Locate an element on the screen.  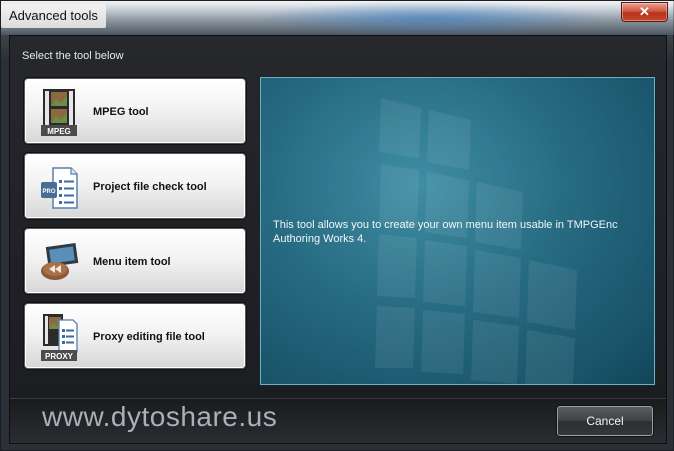
cancel-button: Cancel is located at coordinates (605, 421).